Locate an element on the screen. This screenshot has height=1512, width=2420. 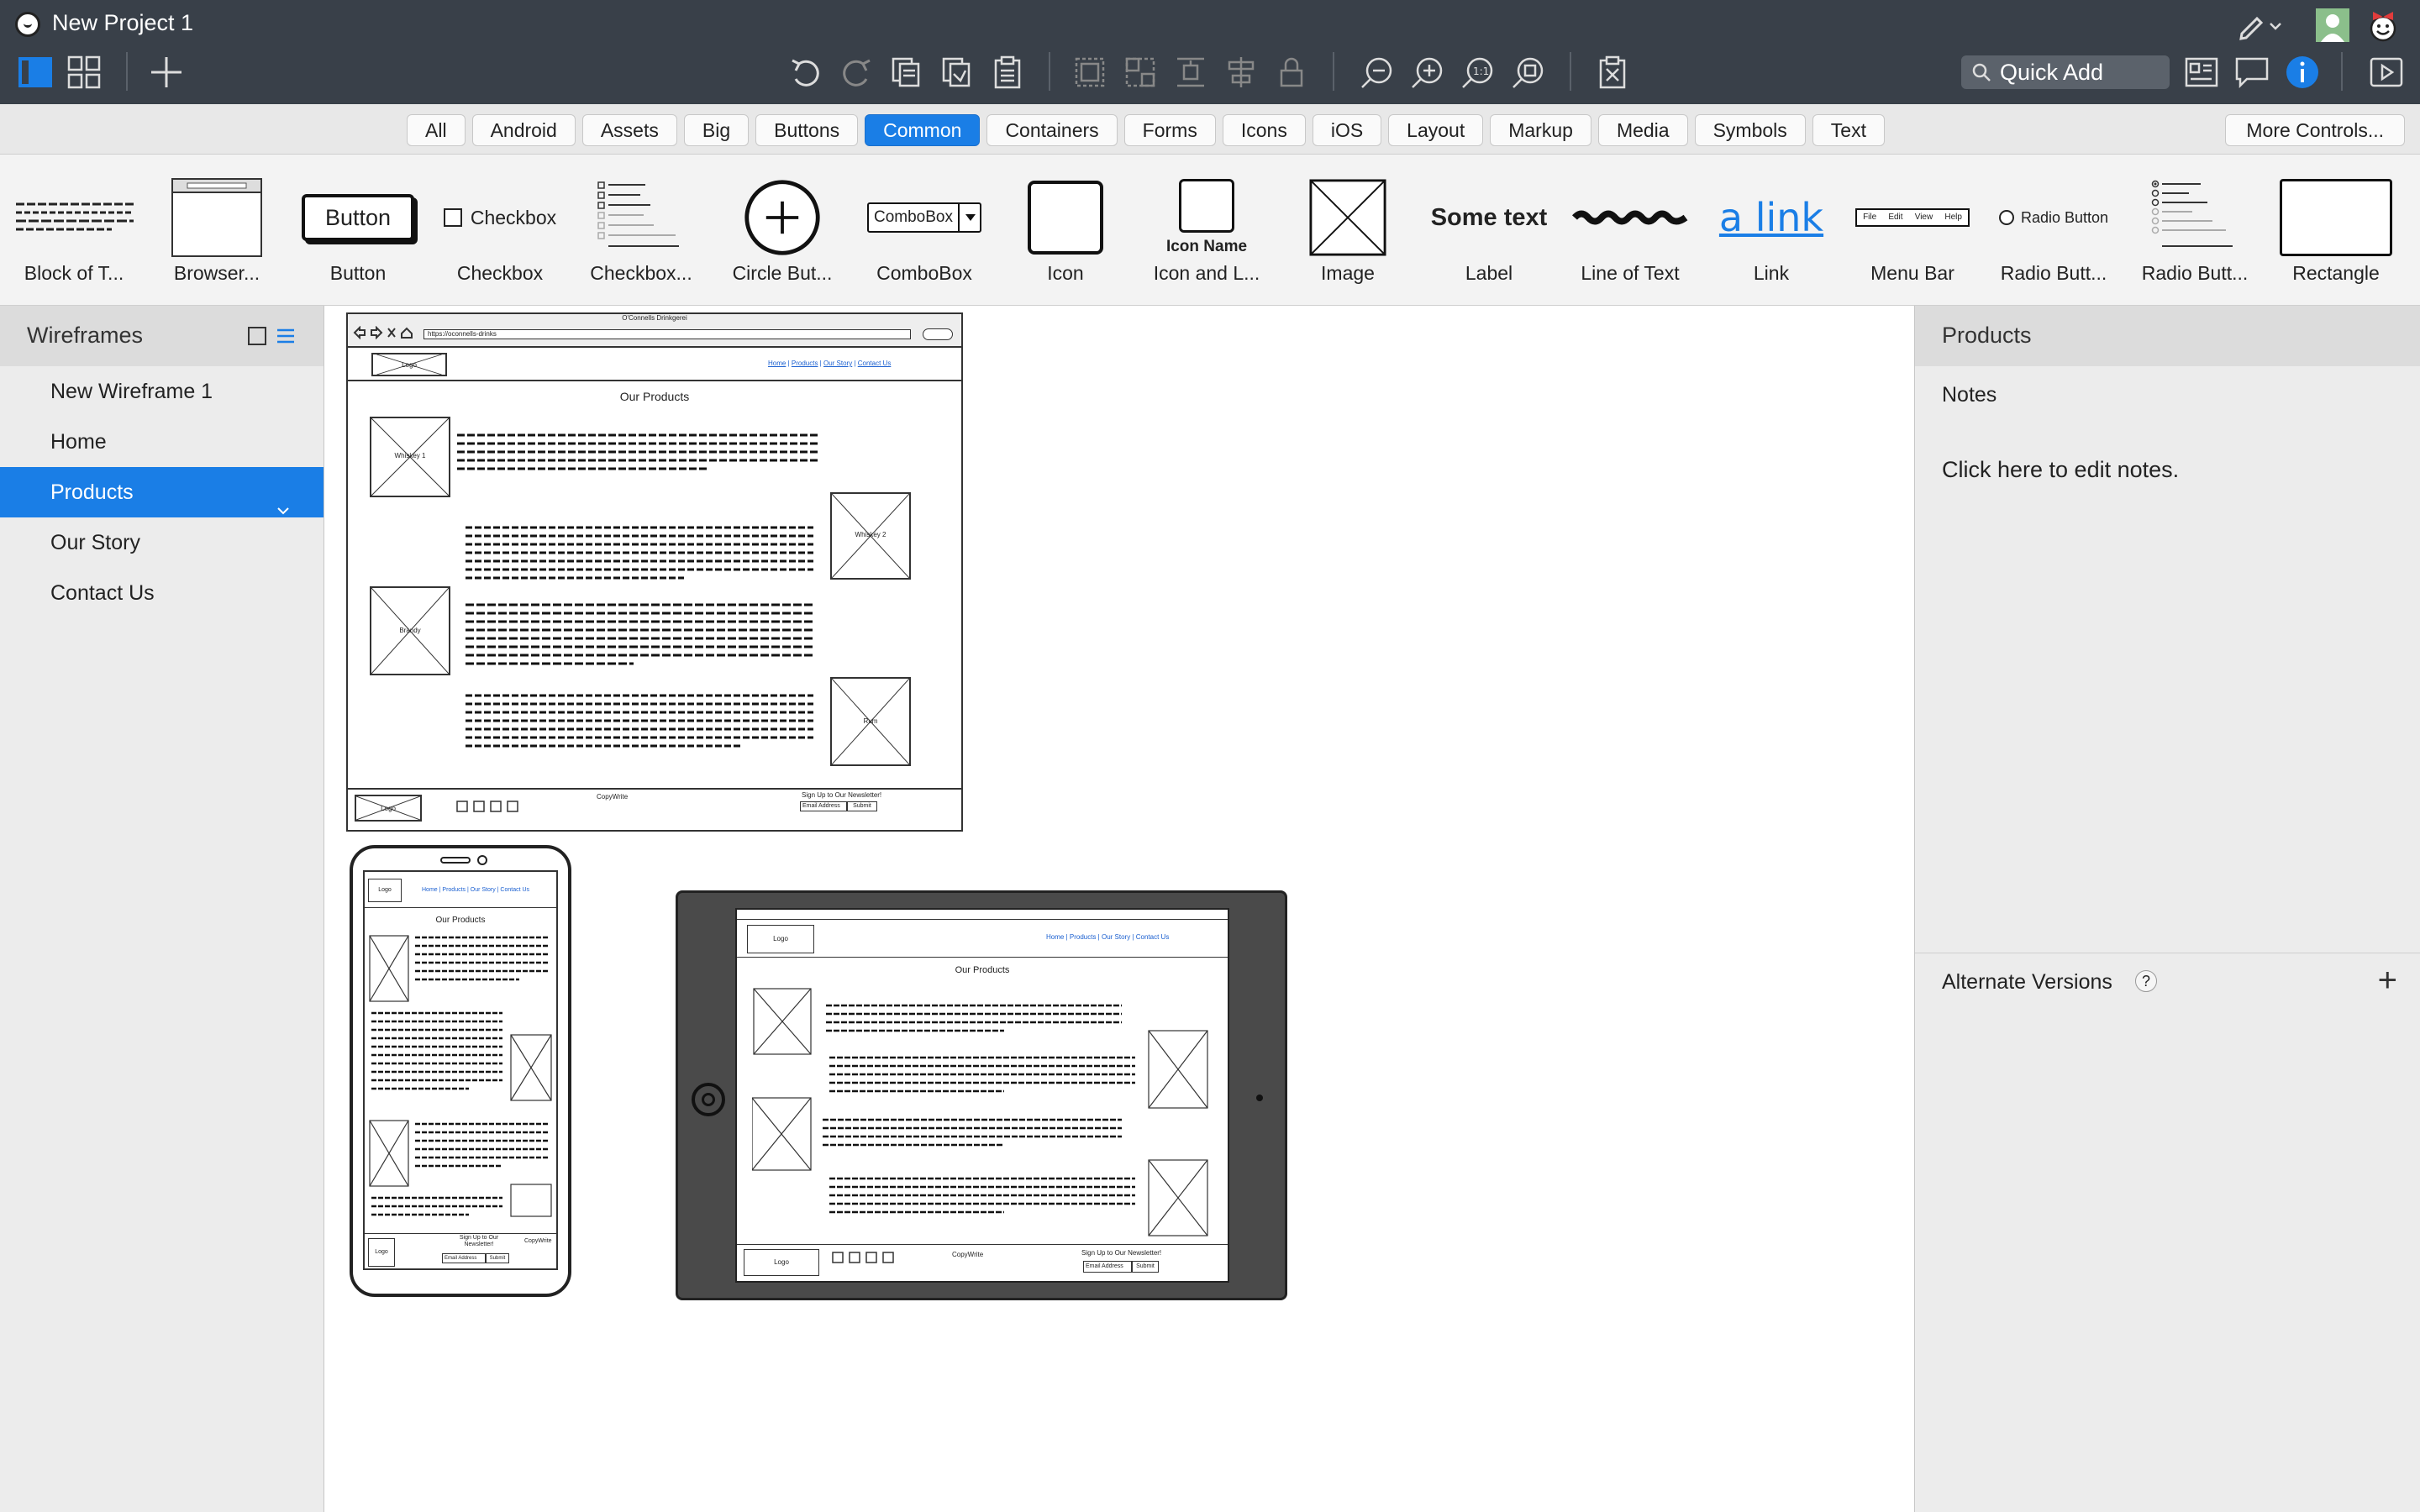
user-avatar is located at coordinates (2332, 25).